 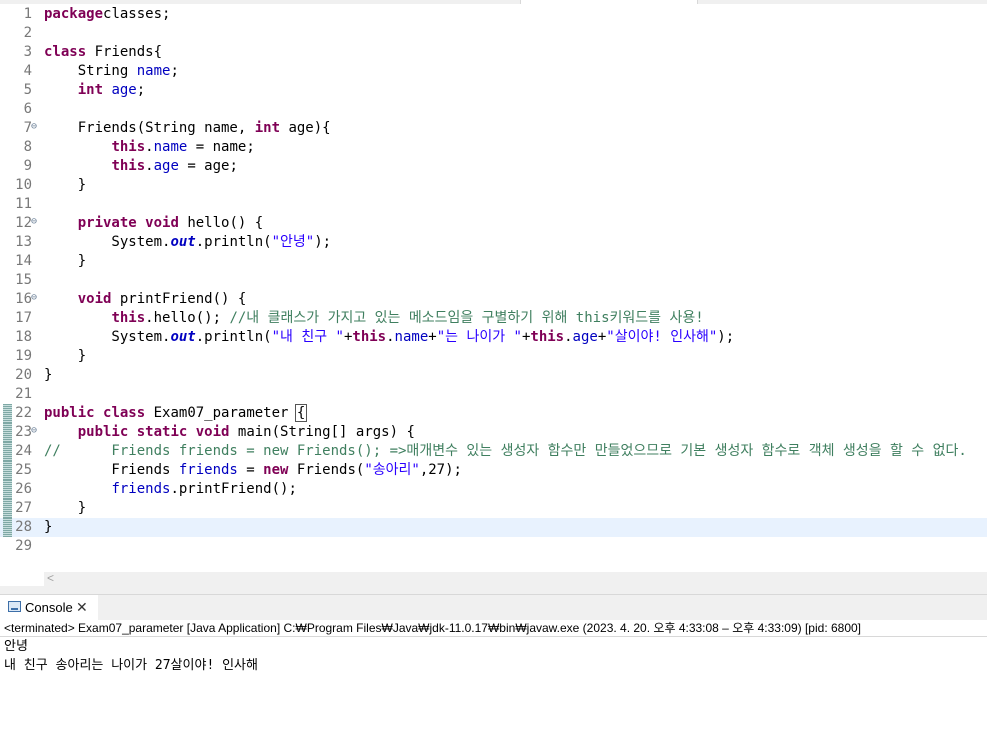 What do you see at coordinates (493, 128) in the screenshot?
I see `code-line: 7 ⊖ Friends(String name, int age){` at bounding box center [493, 128].